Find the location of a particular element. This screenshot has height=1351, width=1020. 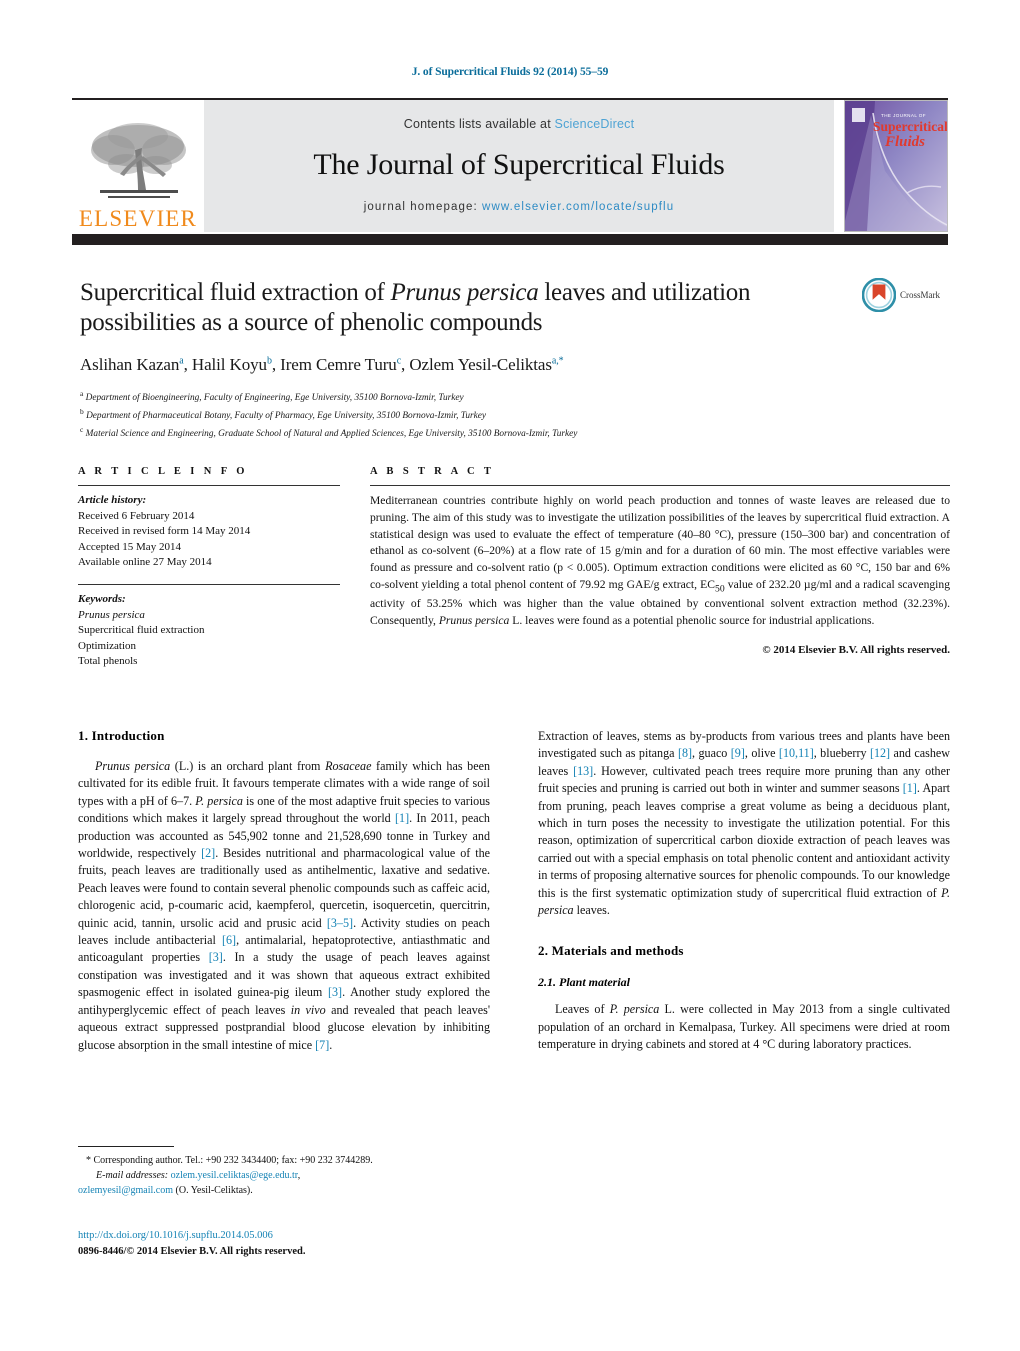

p2-text-c: , olive is located at coordinates (761, 753).